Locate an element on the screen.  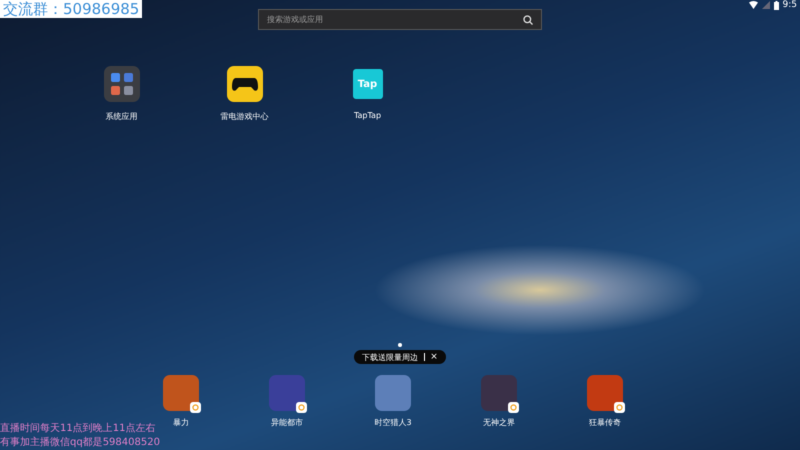
group-number-text: 交流群：50986985 is located at coordinates (71, 9).